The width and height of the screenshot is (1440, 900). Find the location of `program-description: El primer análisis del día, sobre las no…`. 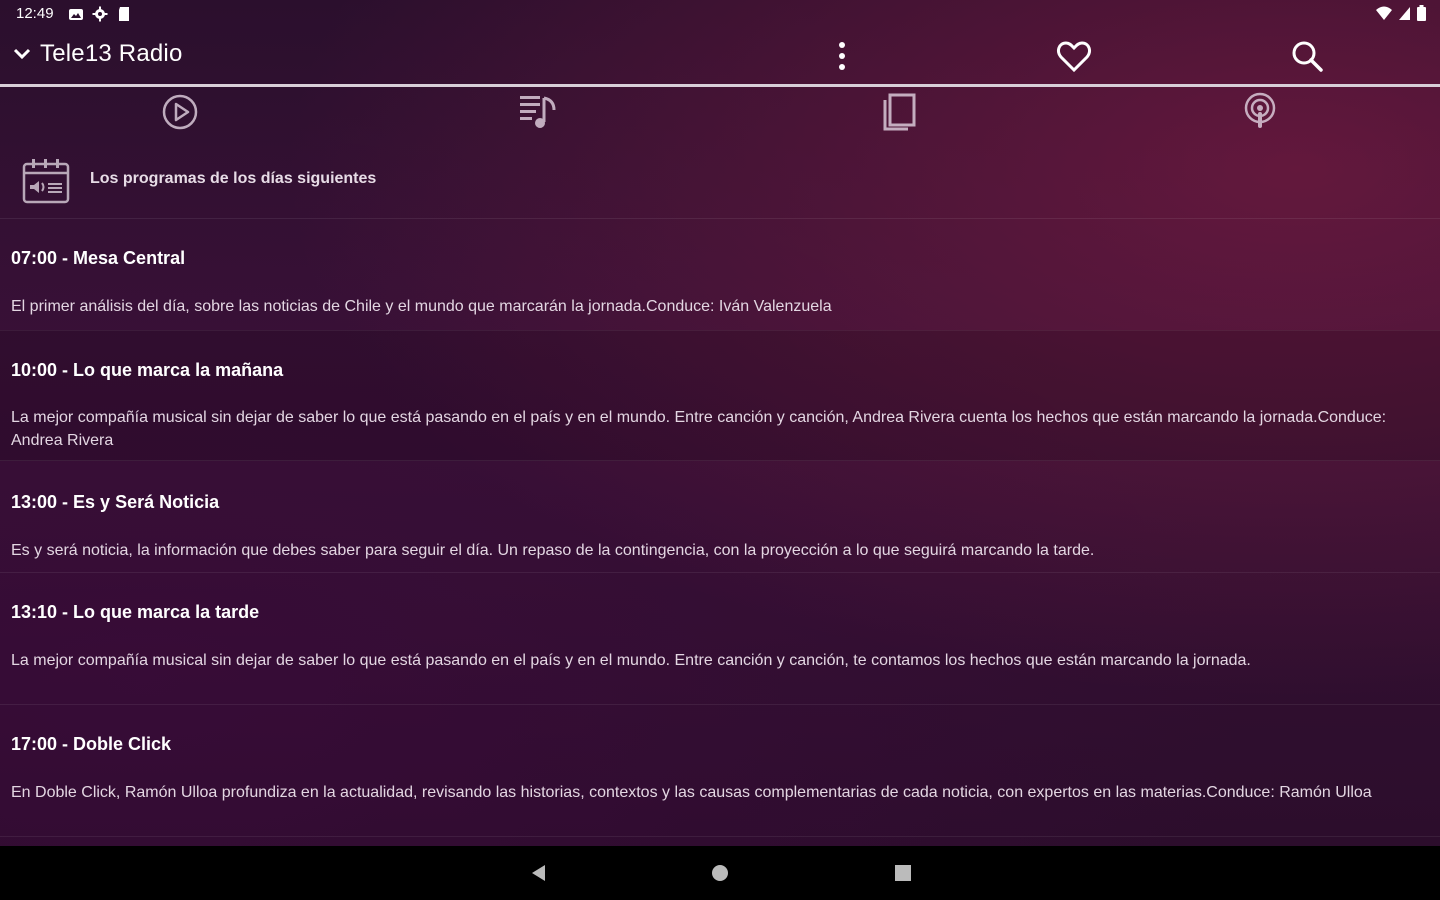

program-description: El primer análisis del día, sobre las no… is located at coordinates (421, 306).